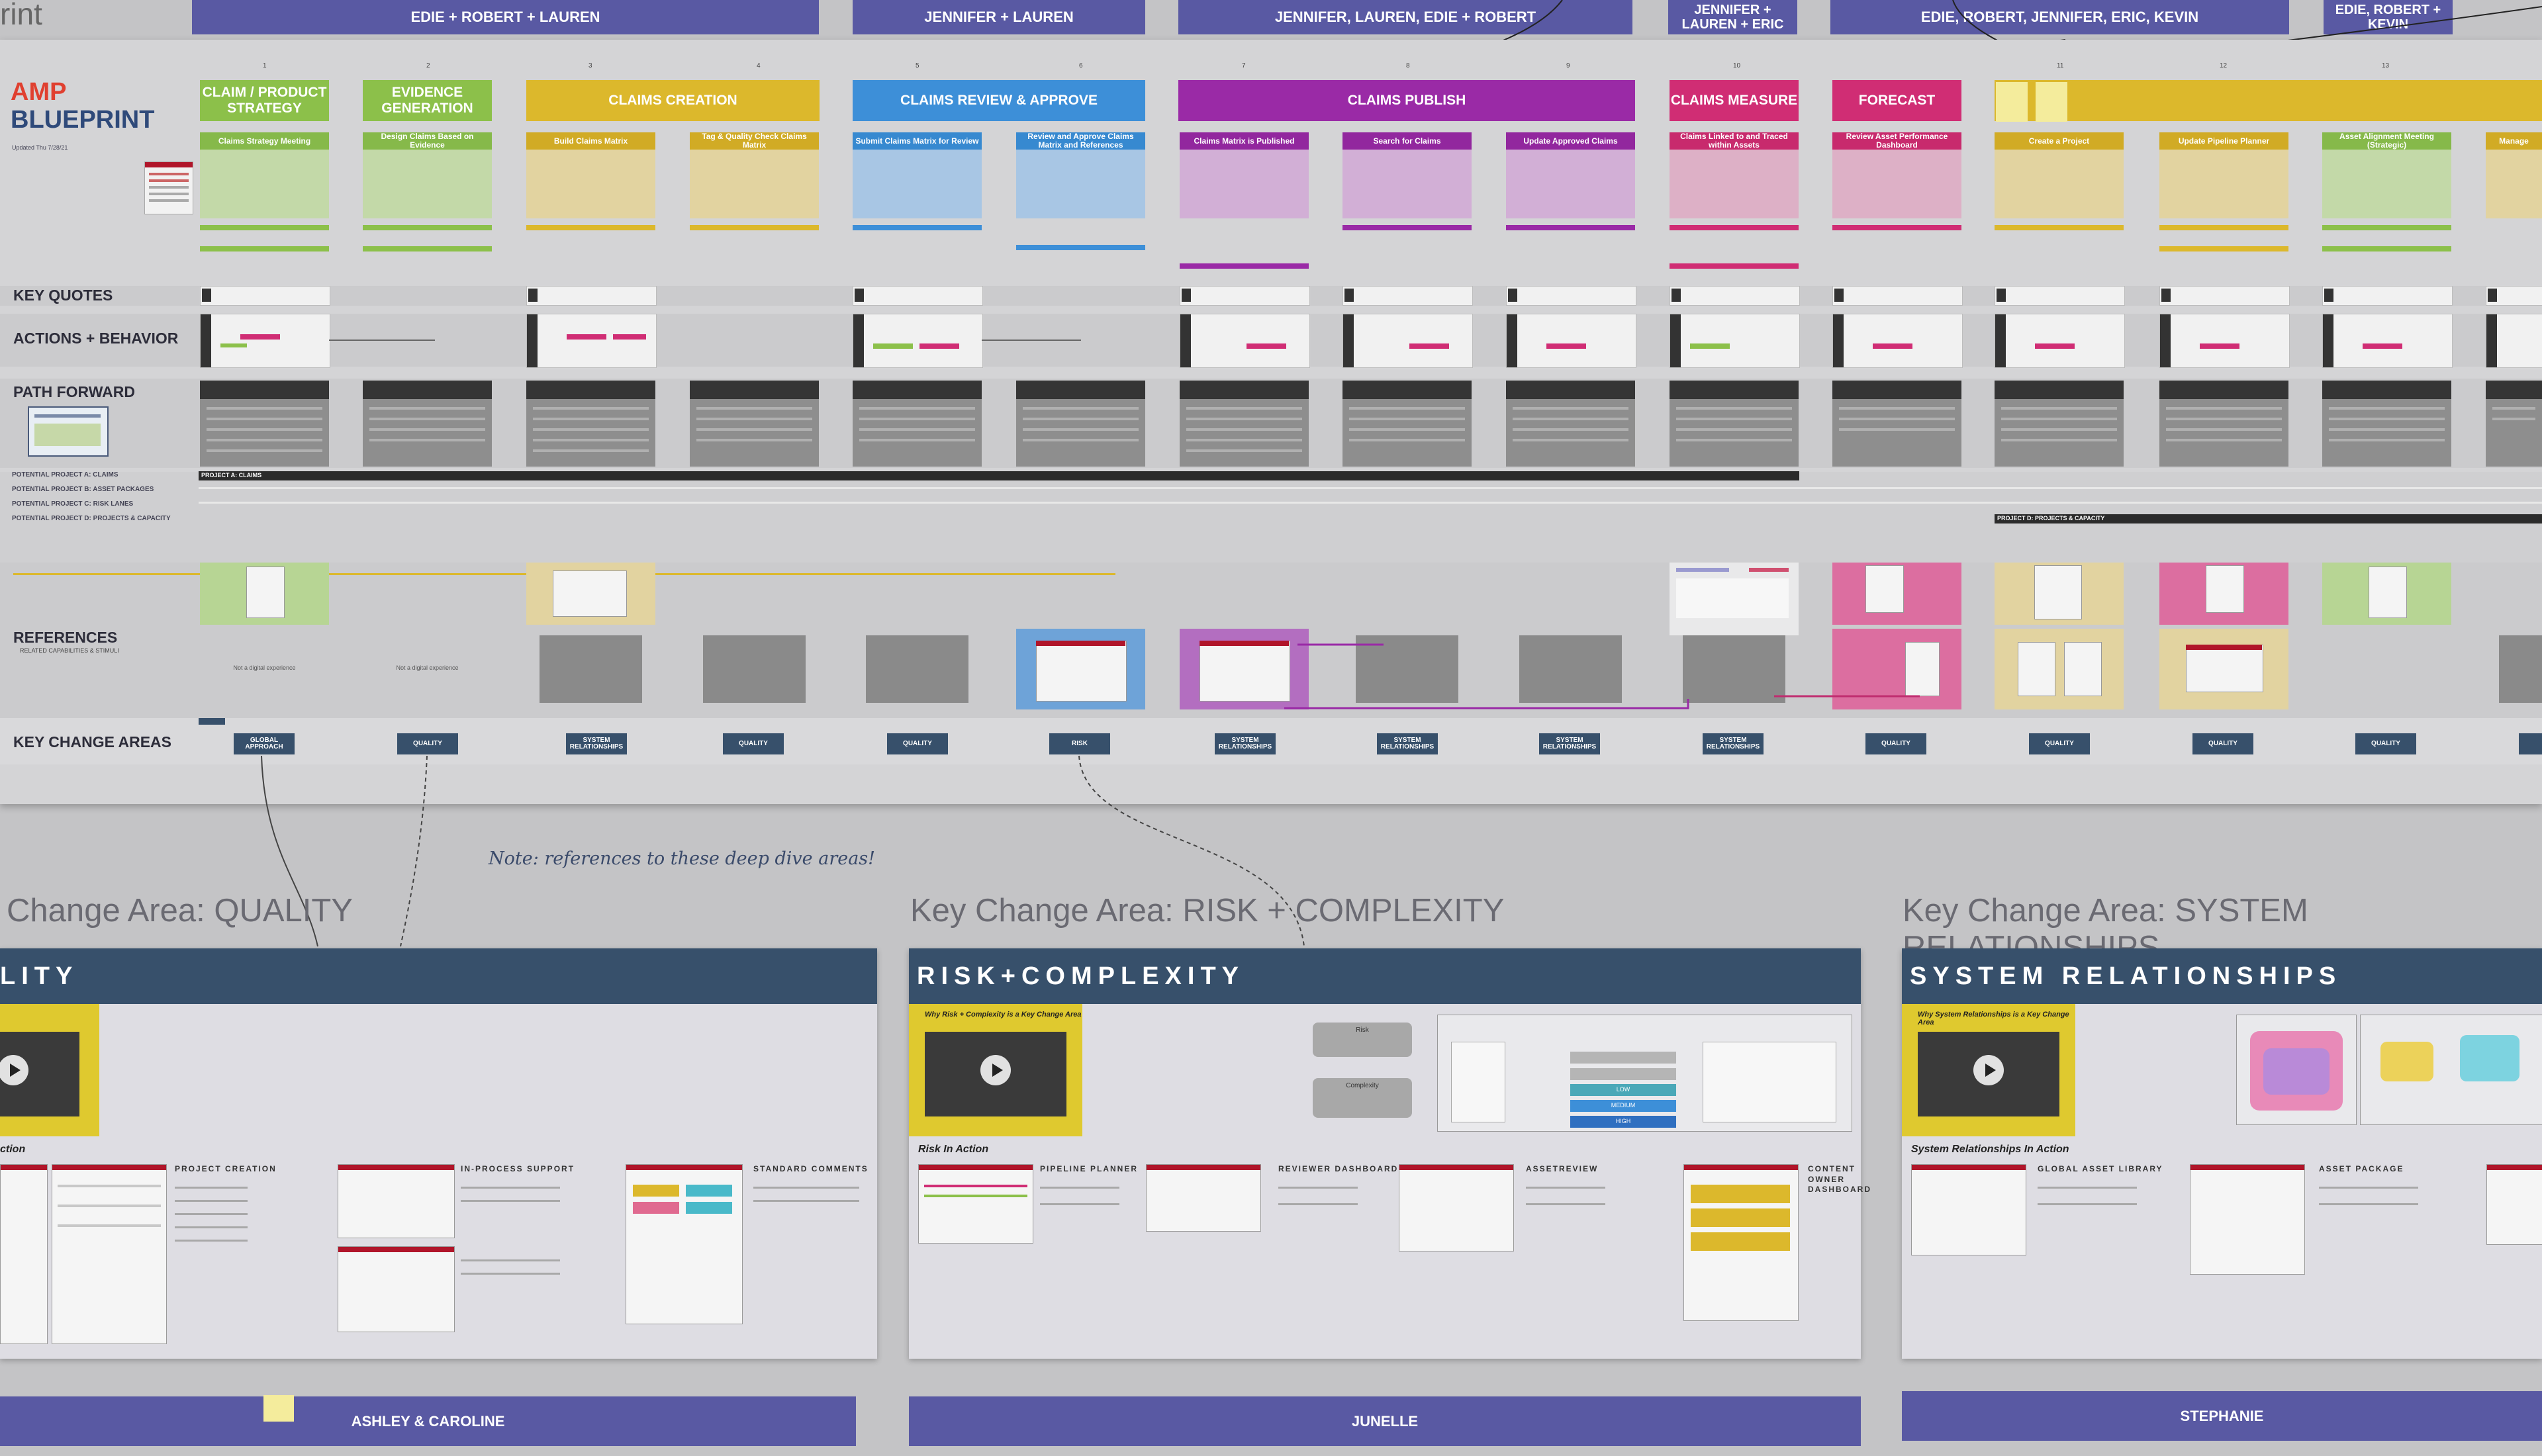  Describe the element at coordinates (1407, 100) in the screenshot. I see `stage-claims-publish: CLAIMS PUBLISH` at that location.